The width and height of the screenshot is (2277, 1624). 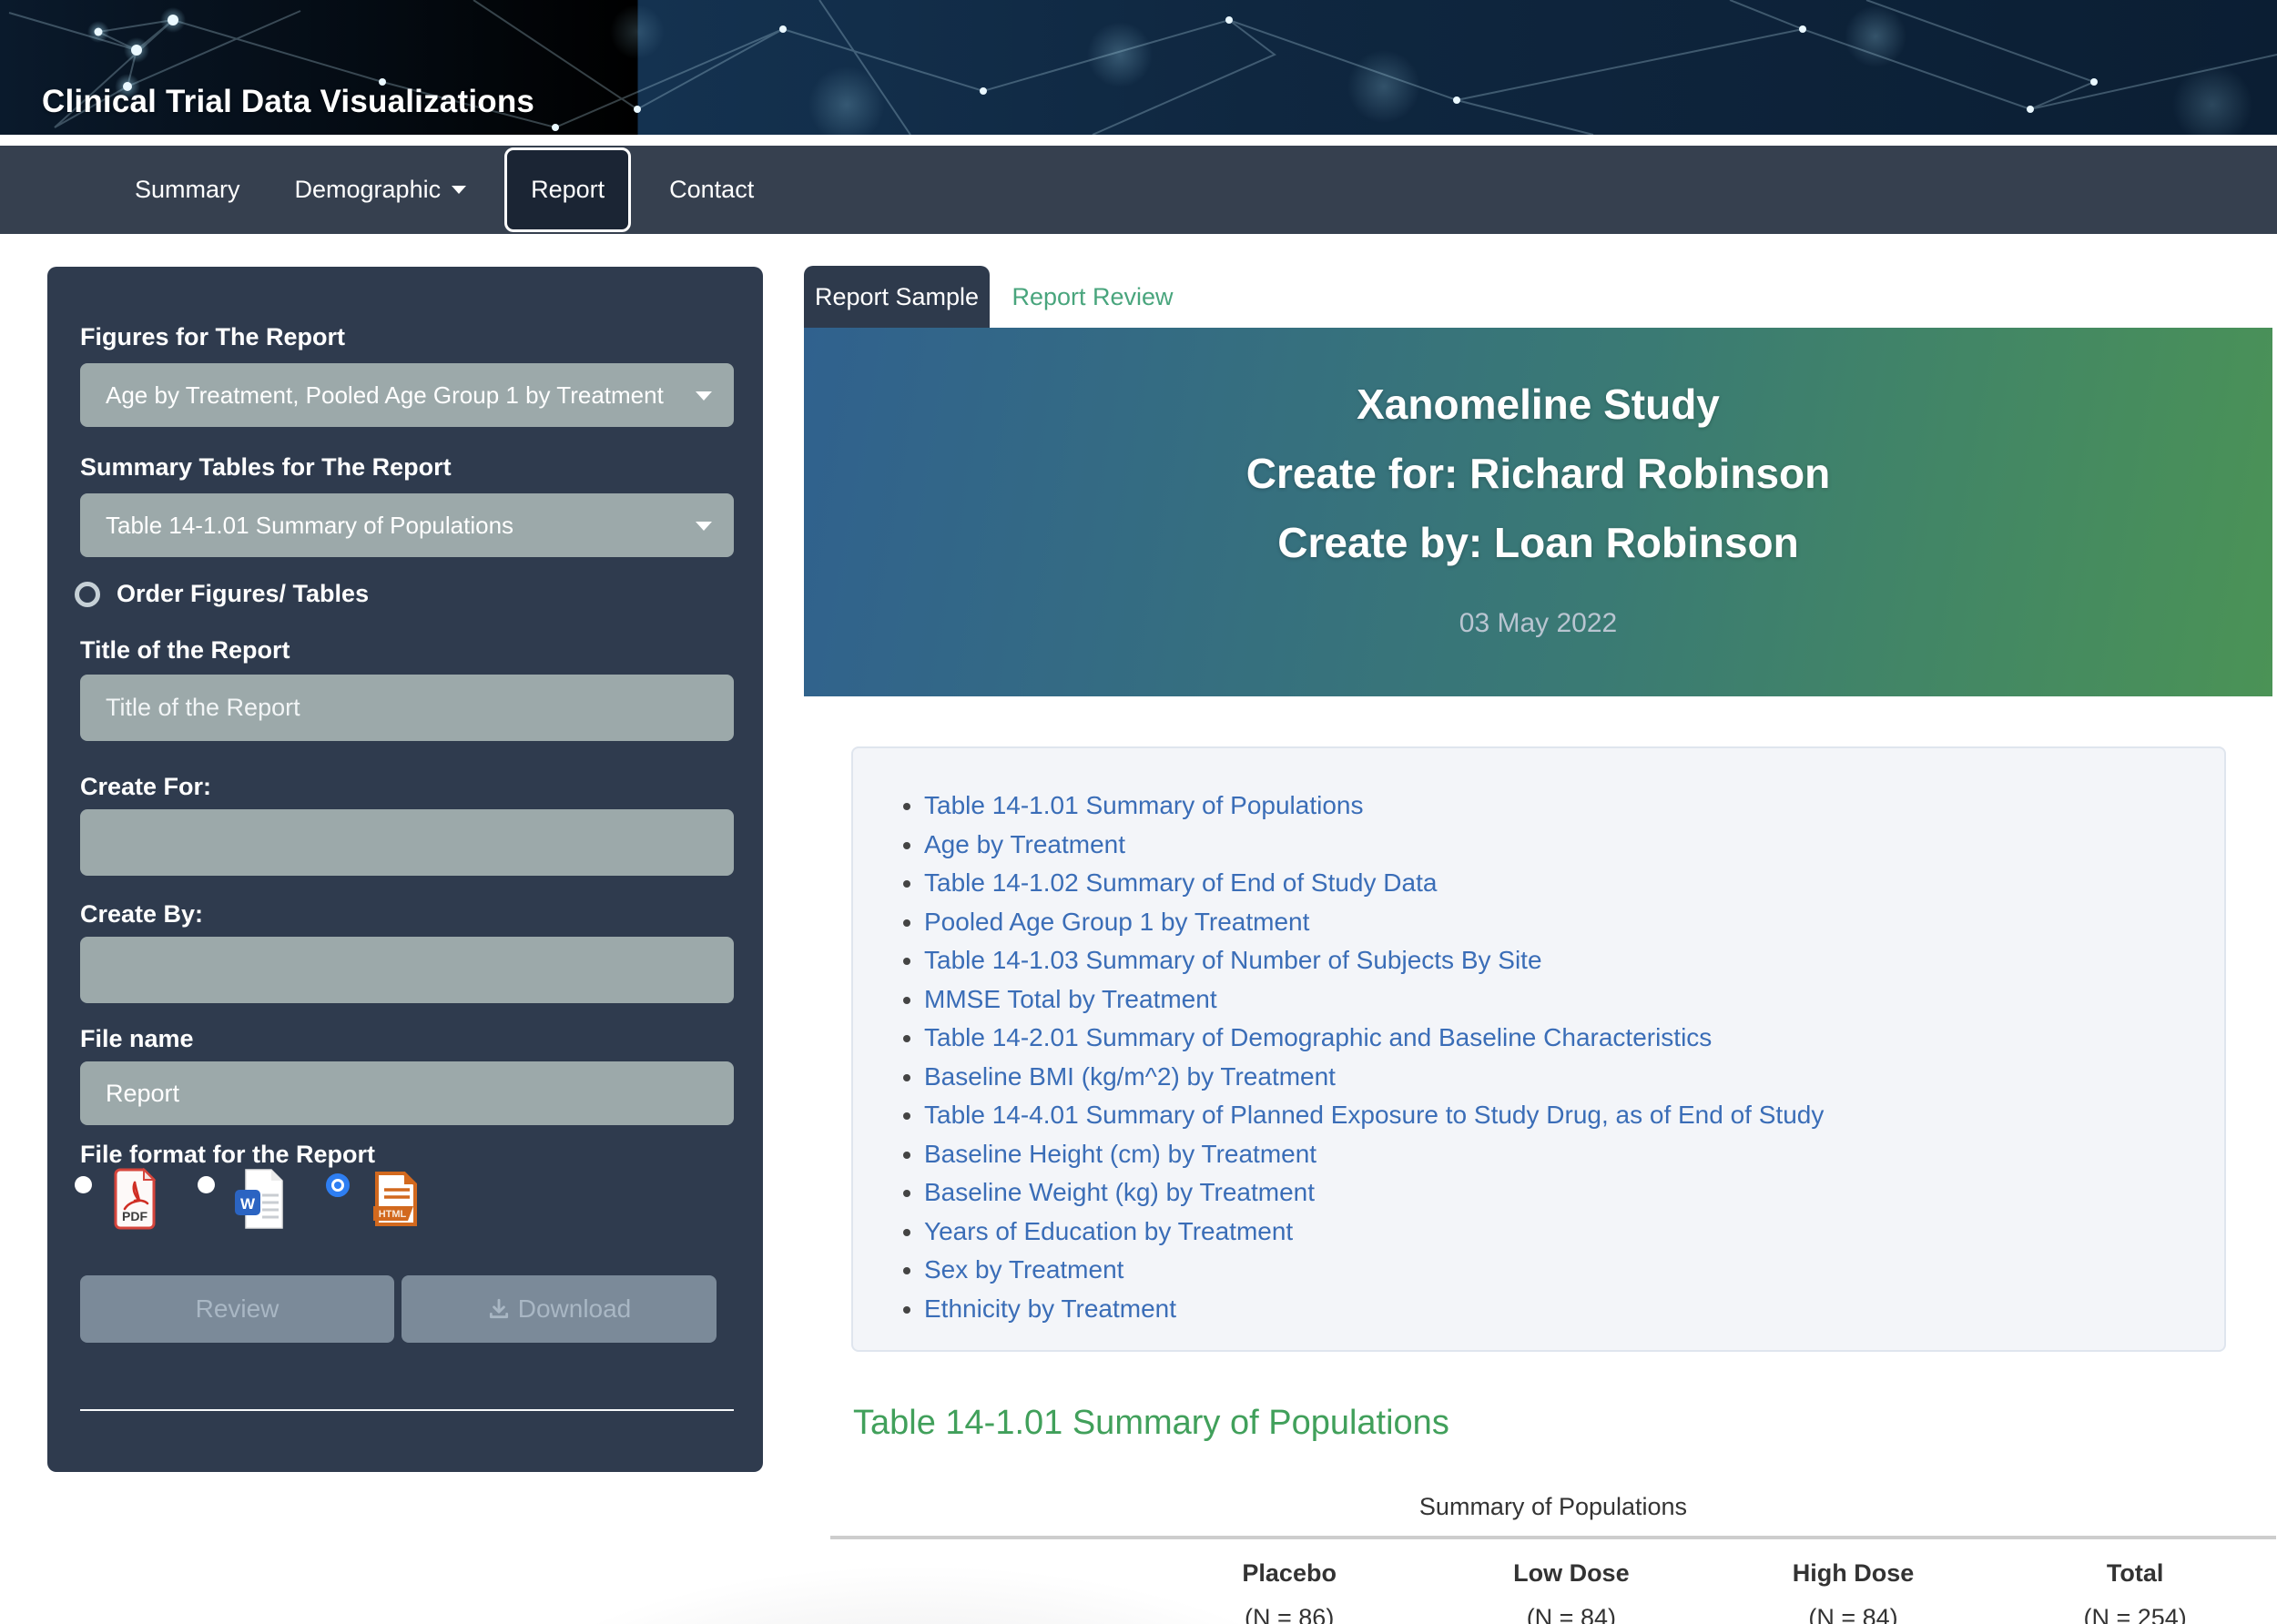 I want to click on app-title: Clinical Trial Data Visualizations, so click(x=288, y=102).